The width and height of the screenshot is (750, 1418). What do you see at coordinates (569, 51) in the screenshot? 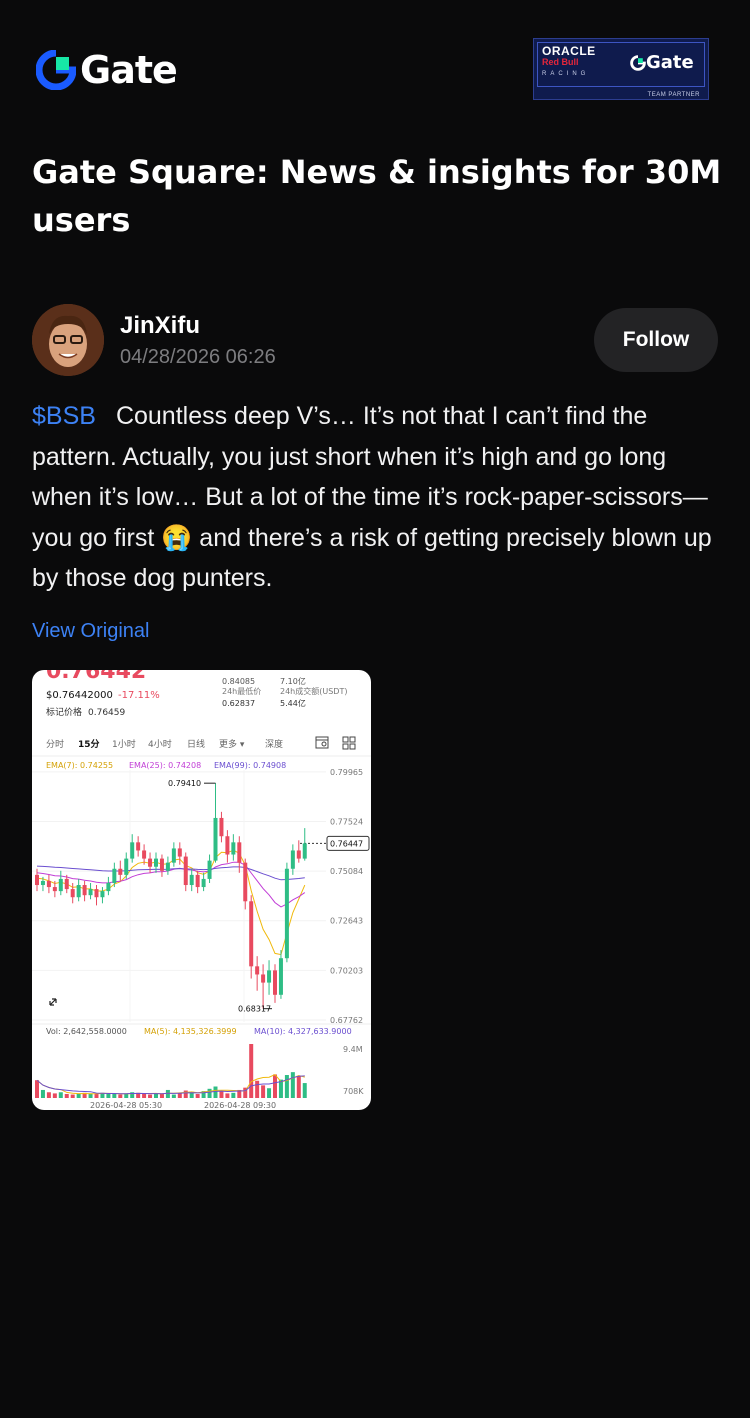
I see `partner-oracle-text: ORACLE` at bounding box center [569, 51].